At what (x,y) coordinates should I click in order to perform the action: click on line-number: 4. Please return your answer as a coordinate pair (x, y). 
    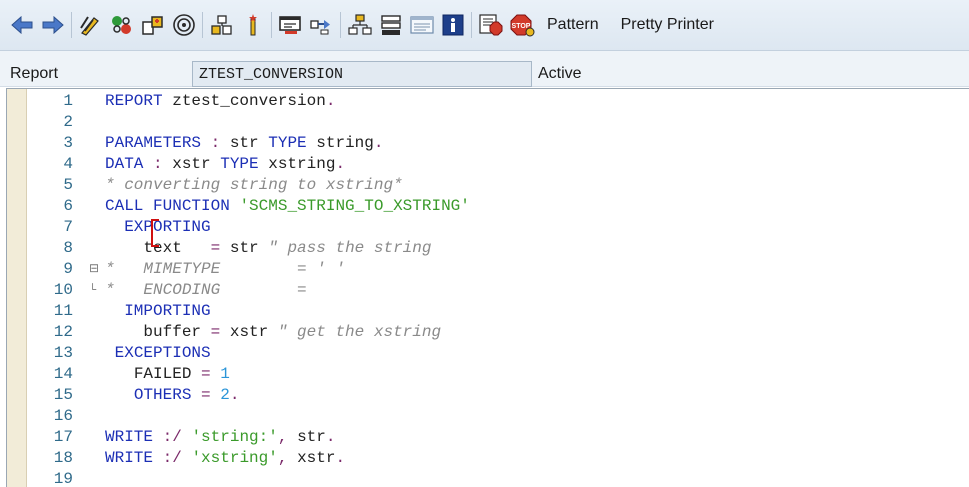
    Looking at the image, I should click on (68, 164).